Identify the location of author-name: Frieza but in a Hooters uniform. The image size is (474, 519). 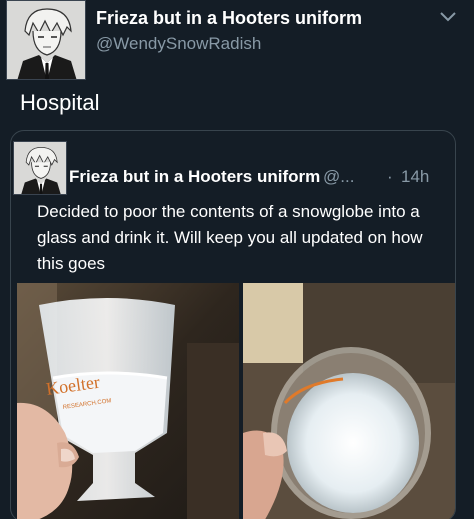
(229, 18).